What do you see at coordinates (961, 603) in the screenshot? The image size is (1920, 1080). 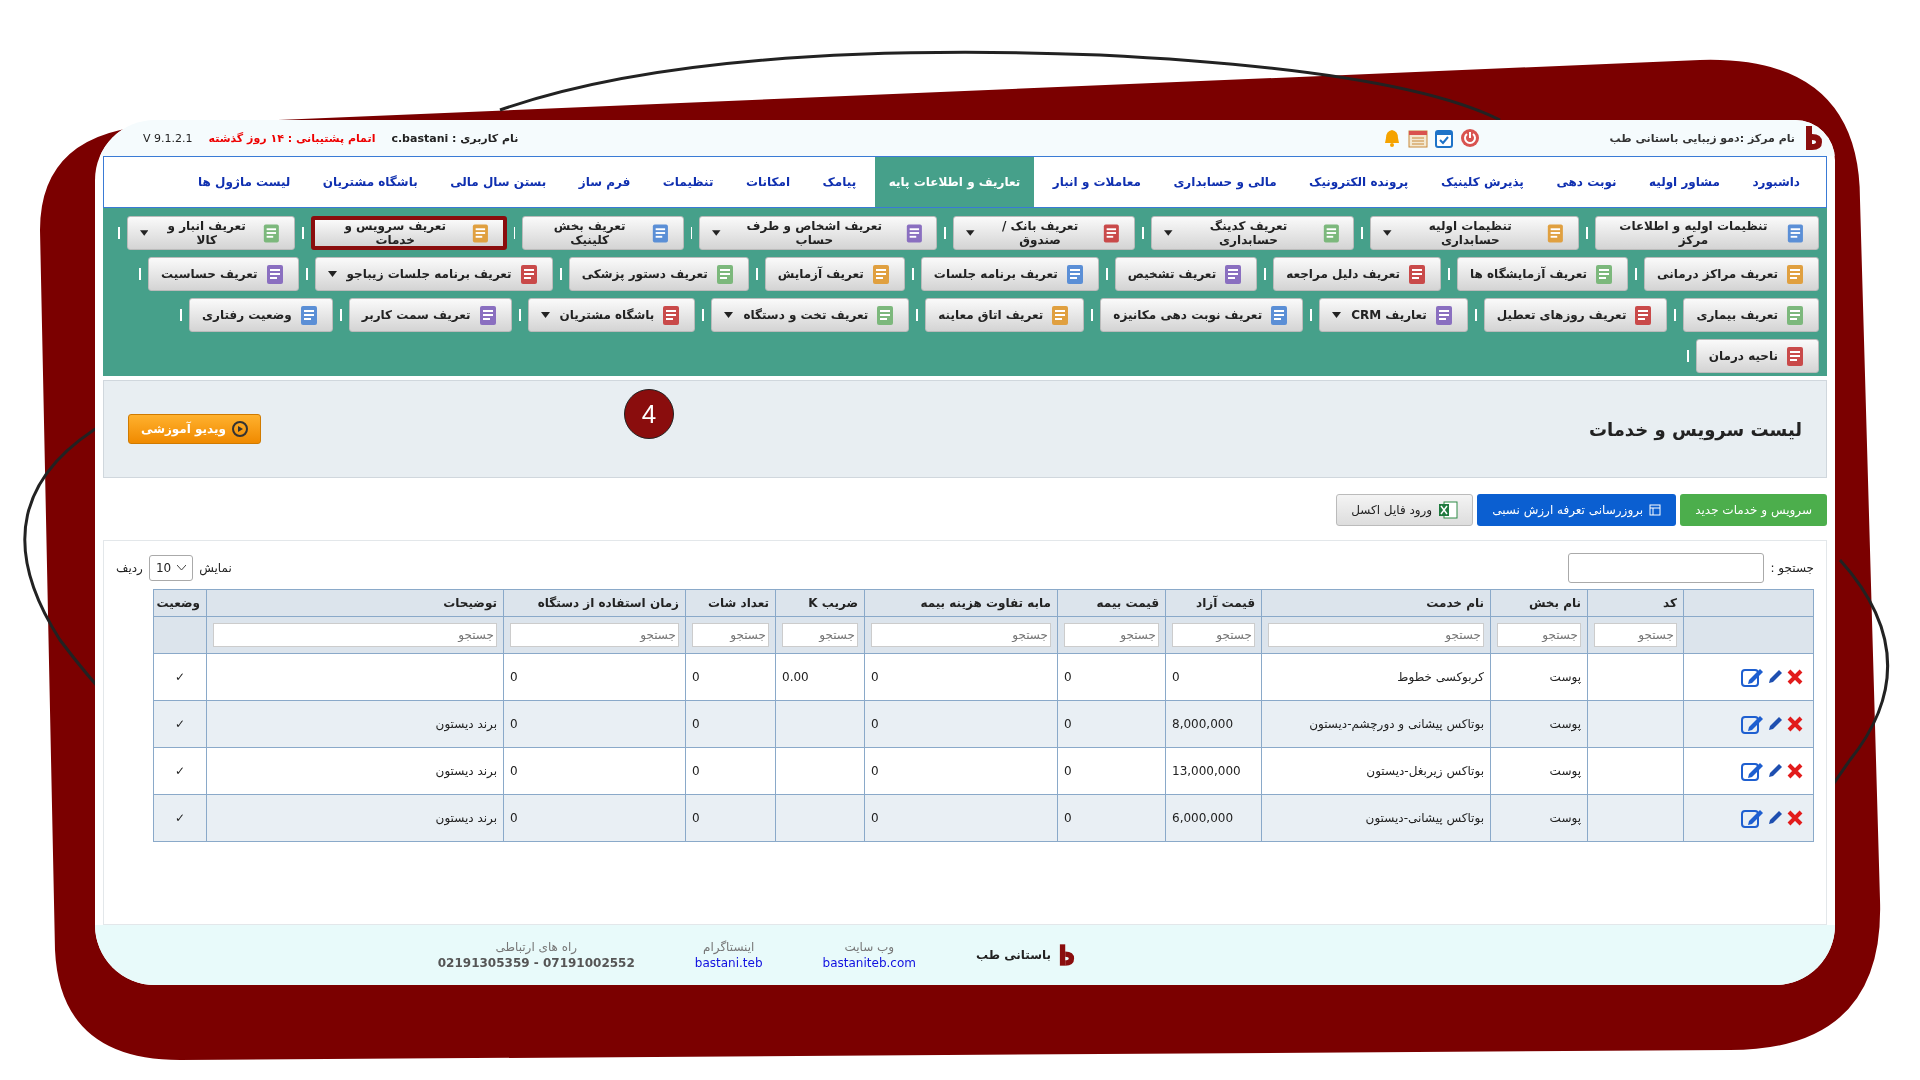 I see `column-header: مابه تفاوت هزینه بیمه` at bounding box center [961, 603].